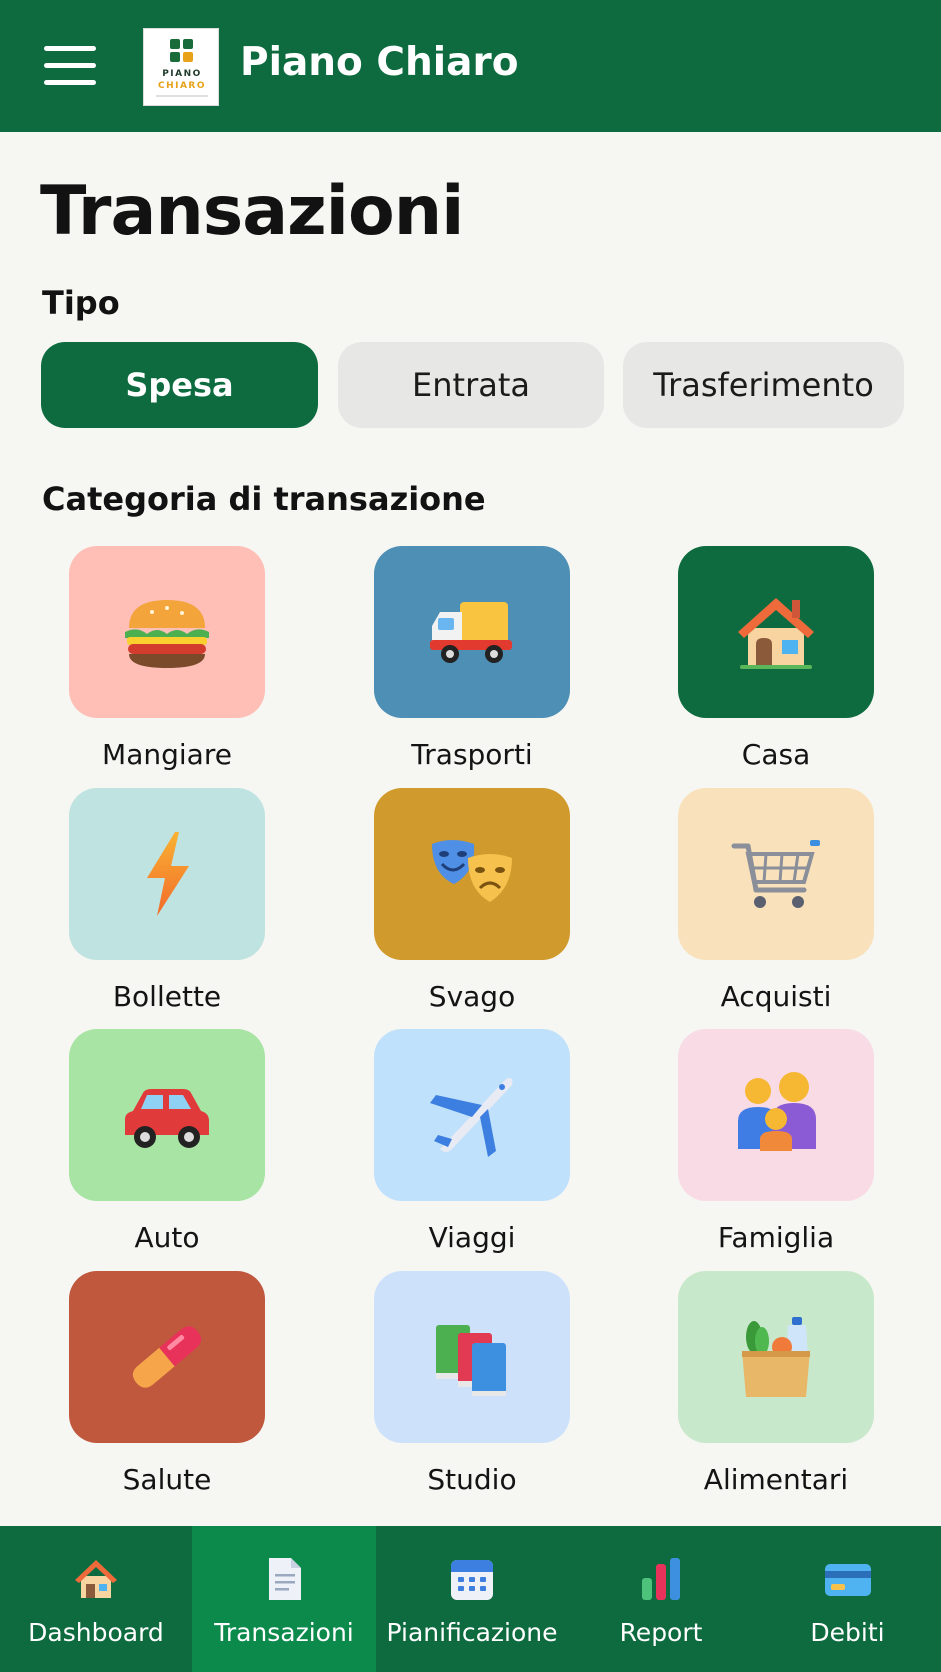  I want to click on nav-label: Transazioni, so click(284, 1632).